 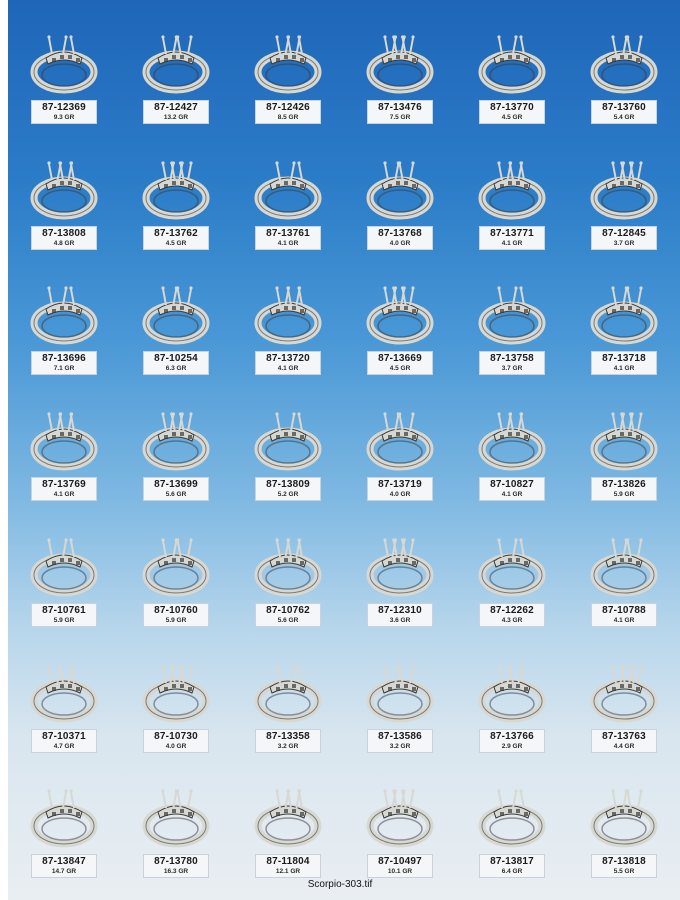 I want to click on product-tag: 87-10497 10.1 GR, so click(x=400, y=866).